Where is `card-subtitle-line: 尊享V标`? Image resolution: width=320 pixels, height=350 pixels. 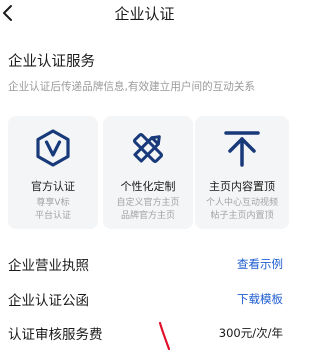
card-subtitle-line: 尊享V标 is located at coordinates (53, 203).